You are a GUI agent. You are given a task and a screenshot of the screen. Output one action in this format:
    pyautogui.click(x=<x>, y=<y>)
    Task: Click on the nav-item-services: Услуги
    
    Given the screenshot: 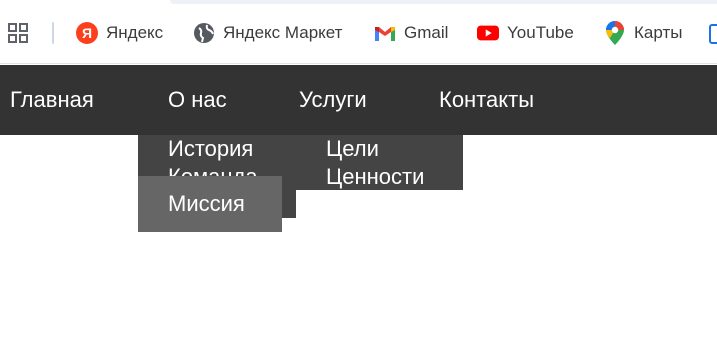 What is the action you would take?
    pyautogui.click(x=333, y=100)
    